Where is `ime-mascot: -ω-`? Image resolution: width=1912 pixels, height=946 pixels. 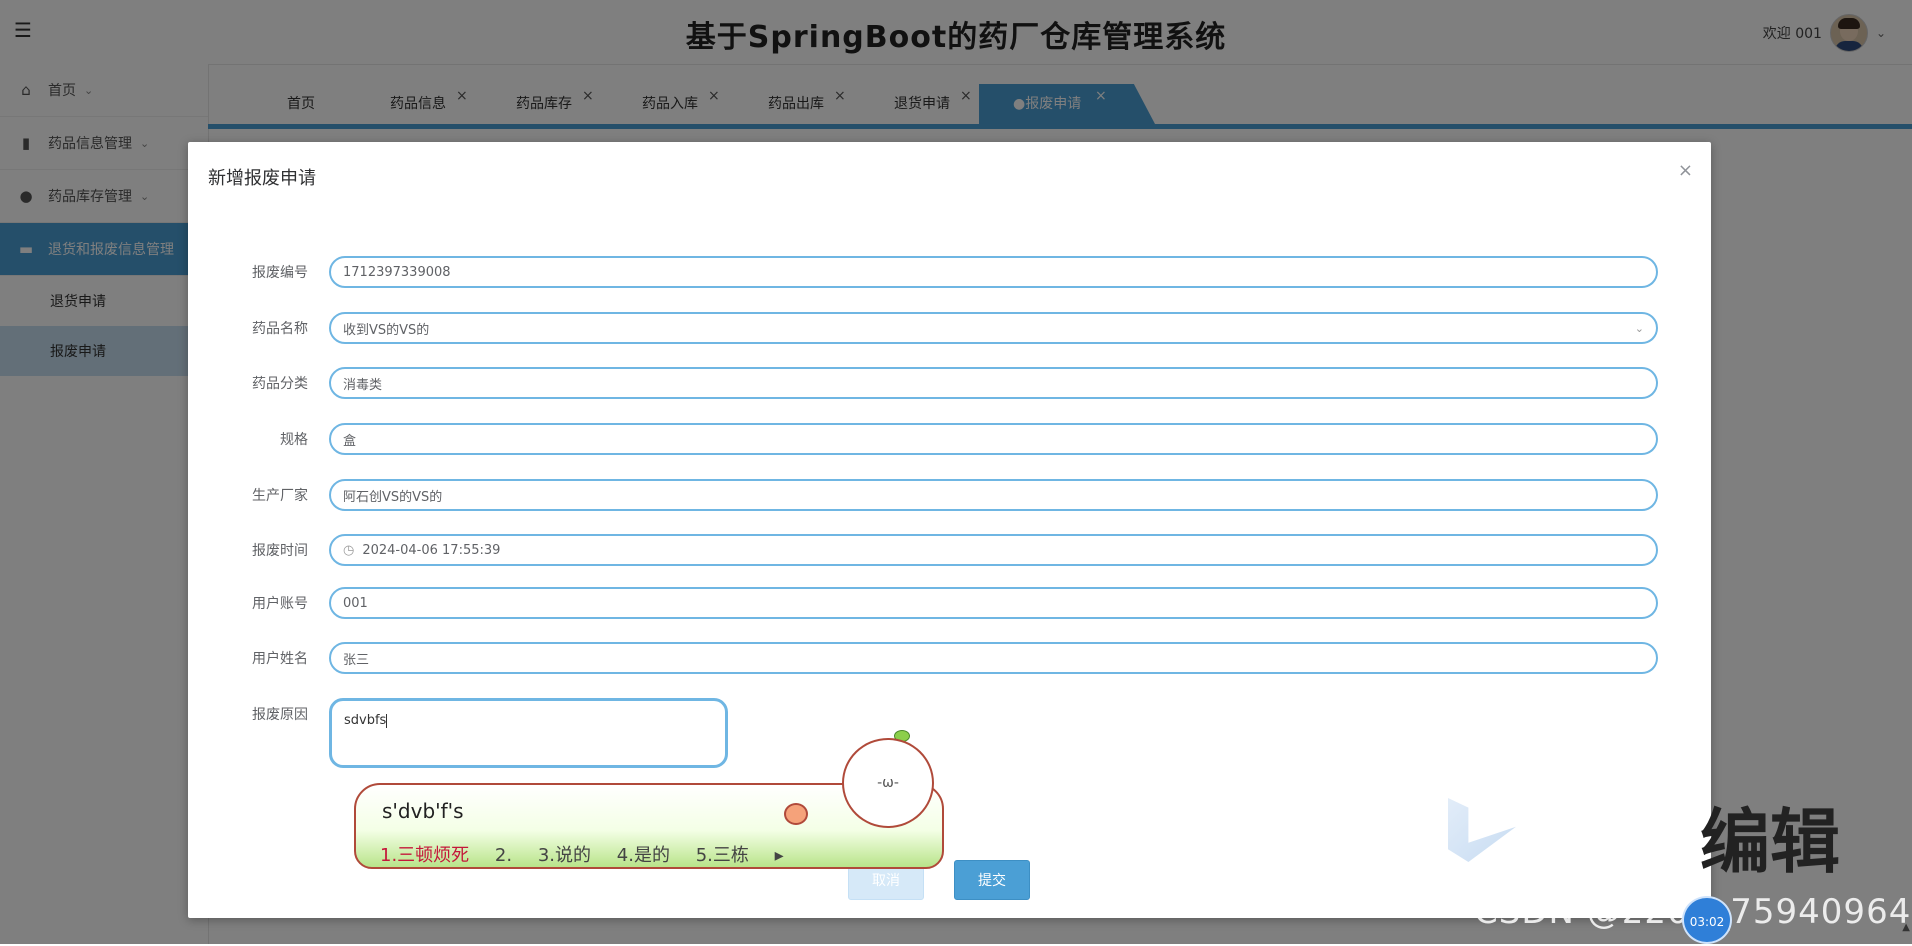 ime-mascot: -ω- is located at coordinates (888, 783).